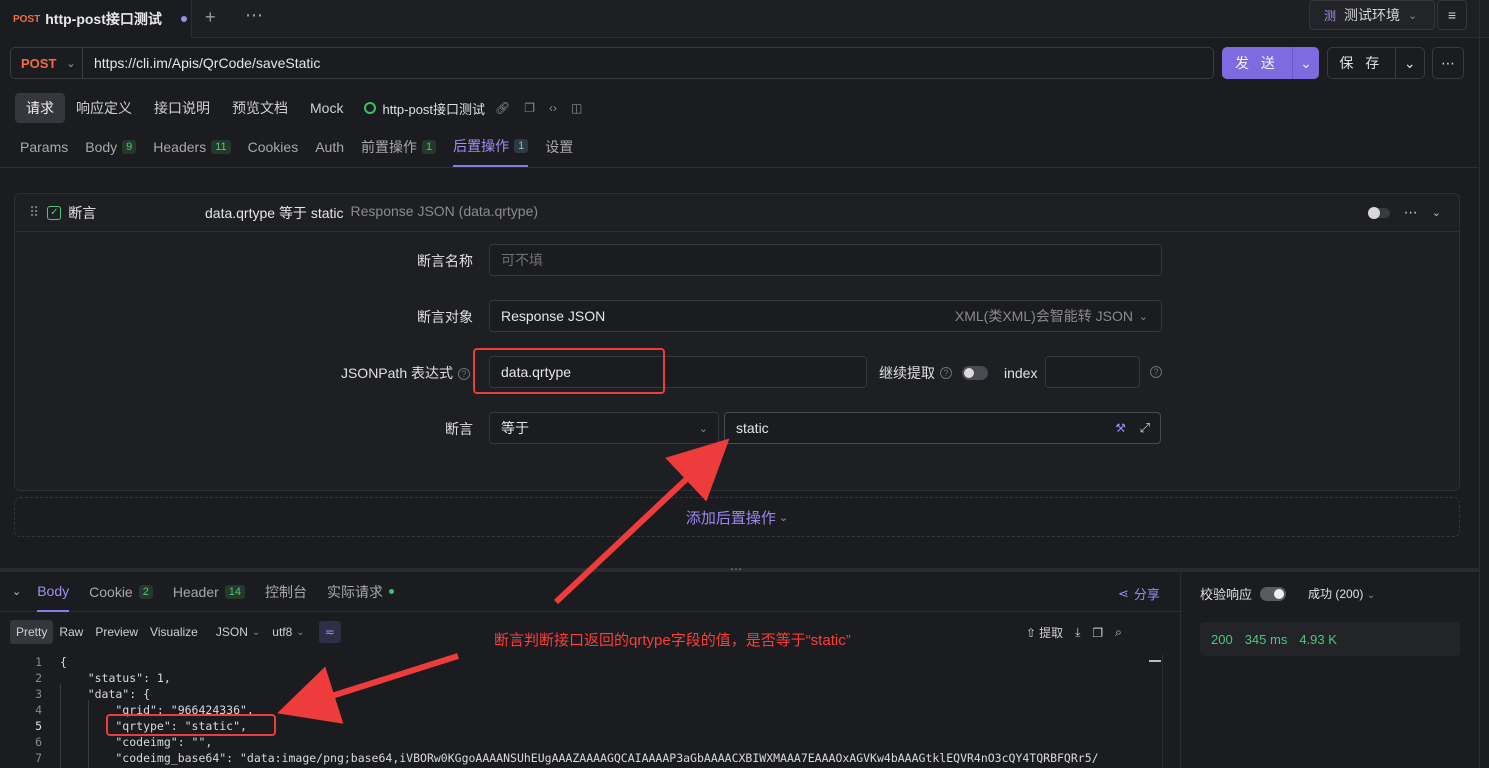 The width and height of the screenshot is (1489, 768). I want to click on resp-tab-body: Body, so click(53, 592).